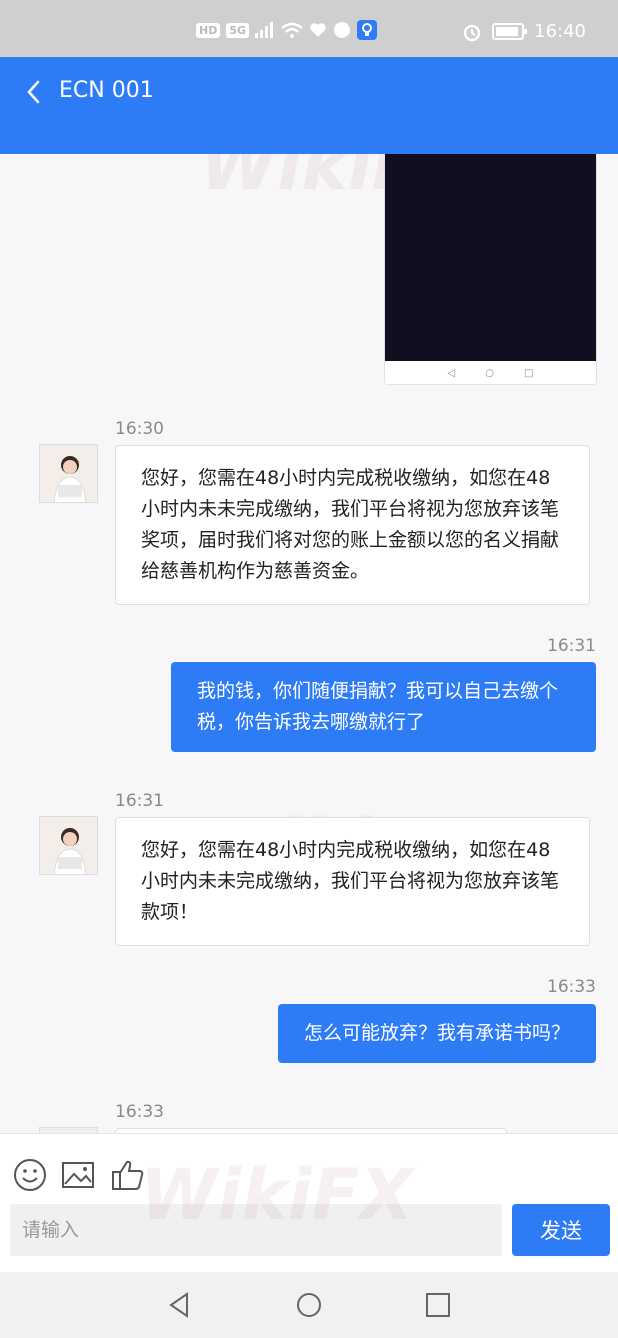 This screenshot has width=618, height=1338. I want to click on composer: 发送 WikiFX, so click(309, 1202).